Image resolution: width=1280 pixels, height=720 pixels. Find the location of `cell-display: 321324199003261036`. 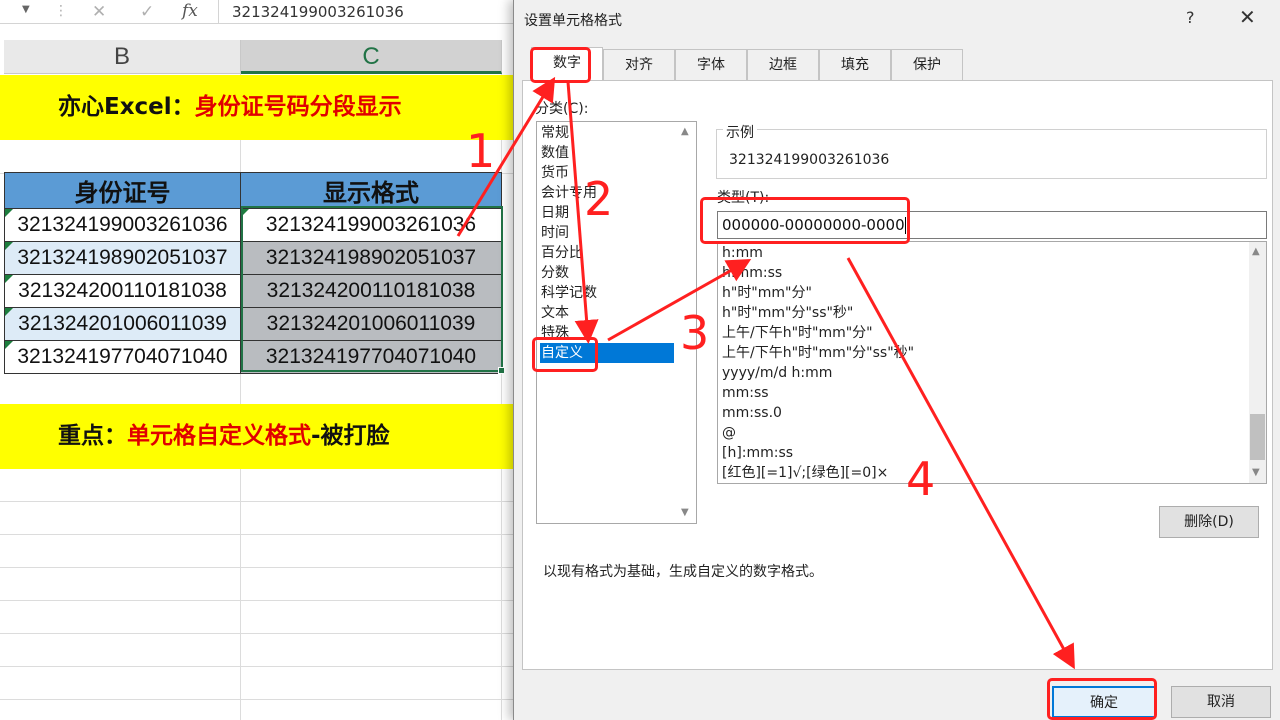

cell-display: 321324199003261036 is located at coordinates (371, 225).